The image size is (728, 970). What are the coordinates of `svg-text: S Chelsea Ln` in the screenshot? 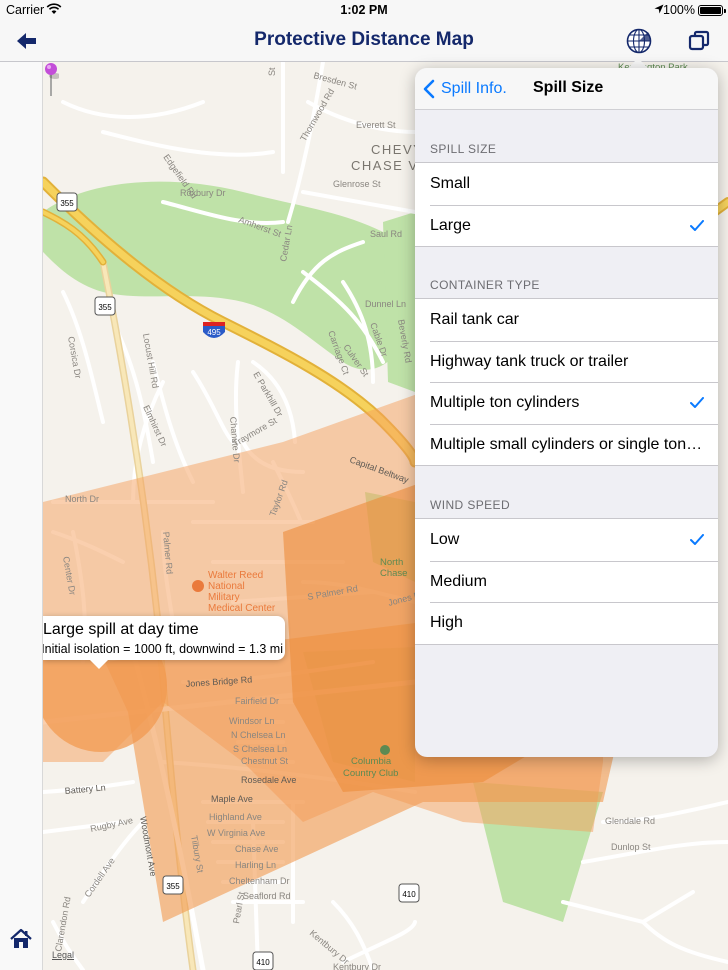 It's located at (260, 749).